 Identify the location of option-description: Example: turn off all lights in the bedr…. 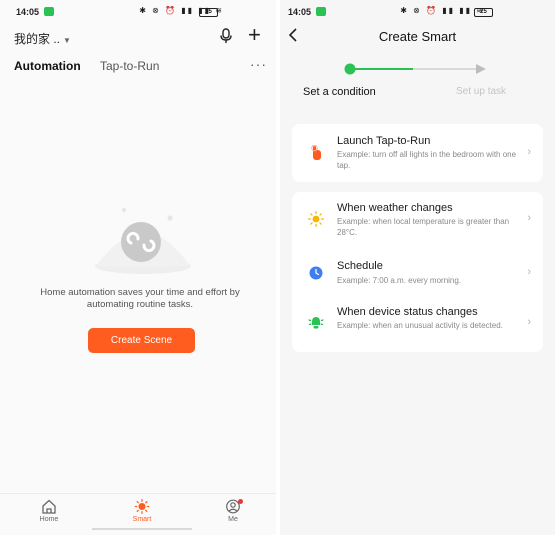
(427, 160).